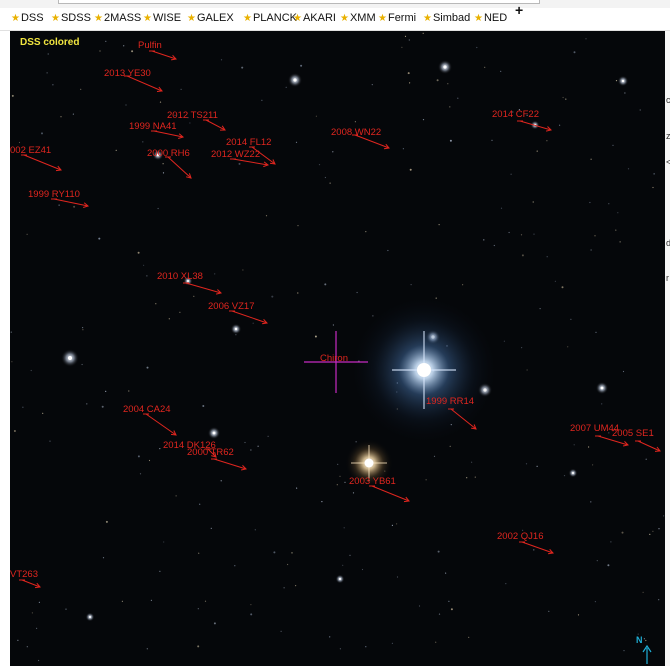  Describe the element at coordinates (667, 348) in the screenshot. I see `side-panel: c z < d r` at that location.